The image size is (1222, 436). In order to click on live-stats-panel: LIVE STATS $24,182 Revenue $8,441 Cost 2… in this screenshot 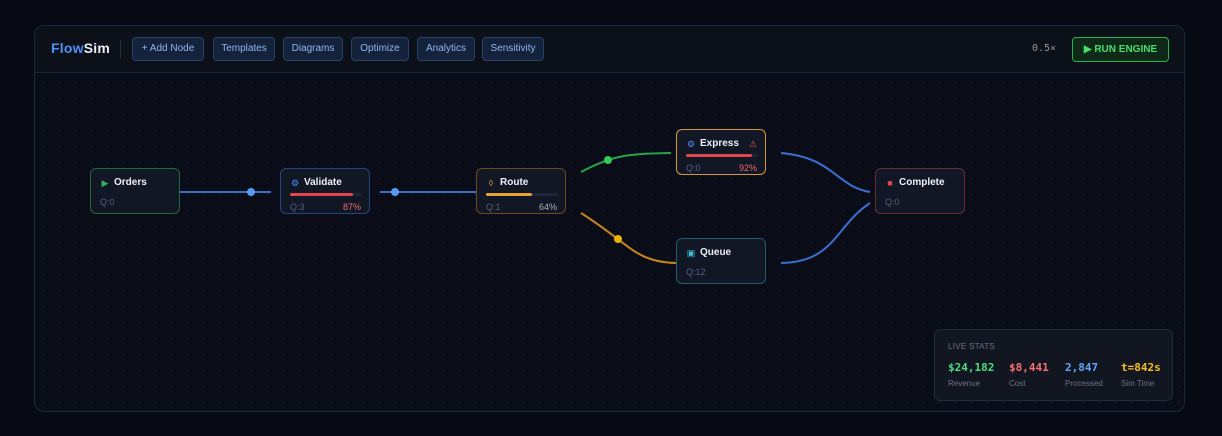, I will do `click(1053, 365)`.